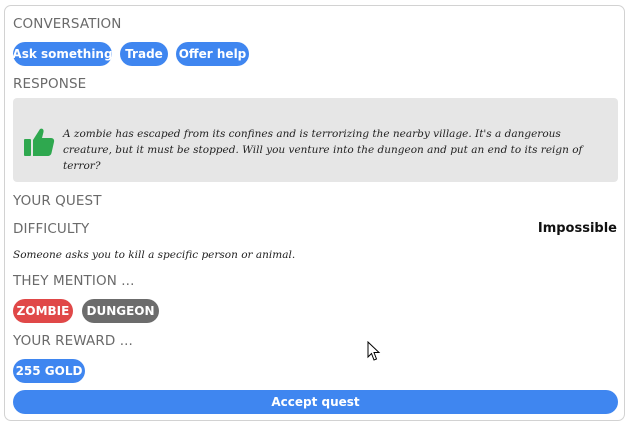 The height and width of the screenshot is (429, 632). Describe the element at coordinates (120, 311) in the screenshot. I see `tag-dungeon: DUNGEON` at that location.